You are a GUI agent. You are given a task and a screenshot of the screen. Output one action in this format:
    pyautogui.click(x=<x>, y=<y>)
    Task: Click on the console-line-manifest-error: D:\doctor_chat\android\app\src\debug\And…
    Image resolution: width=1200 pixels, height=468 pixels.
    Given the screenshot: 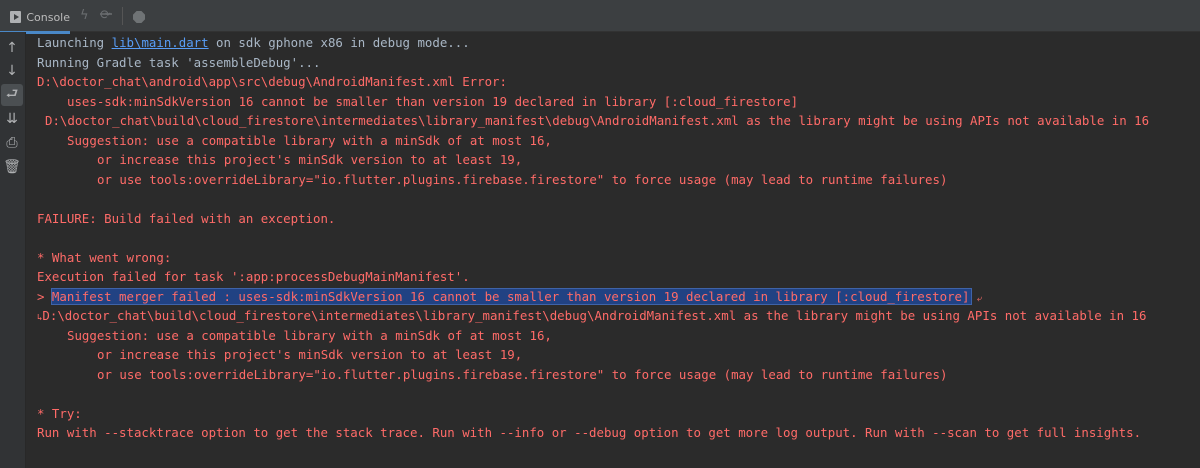 What is the action you would take?
    pyautogui.click(x=272, y=81)
    